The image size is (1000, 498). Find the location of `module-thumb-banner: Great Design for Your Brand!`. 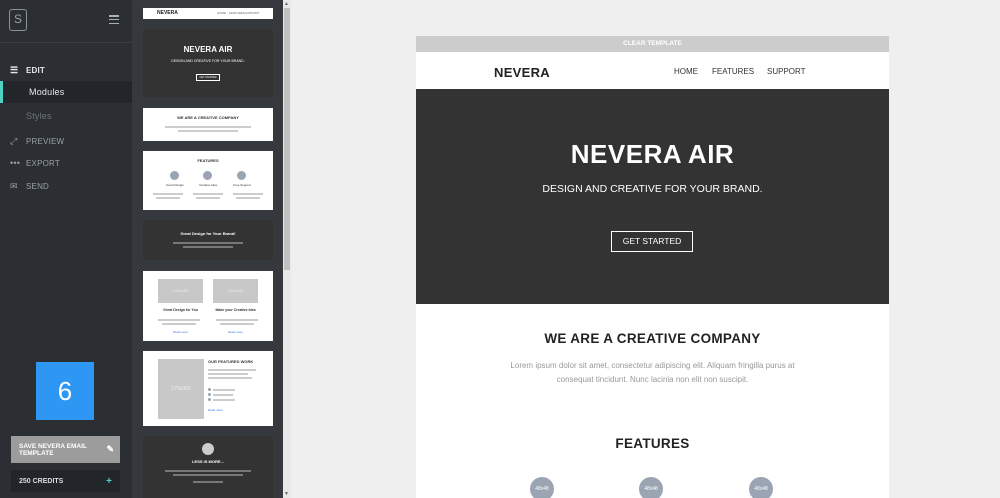

module-thumb-banner: Great Design for Your Brand! is located at coordinates (208, 240).